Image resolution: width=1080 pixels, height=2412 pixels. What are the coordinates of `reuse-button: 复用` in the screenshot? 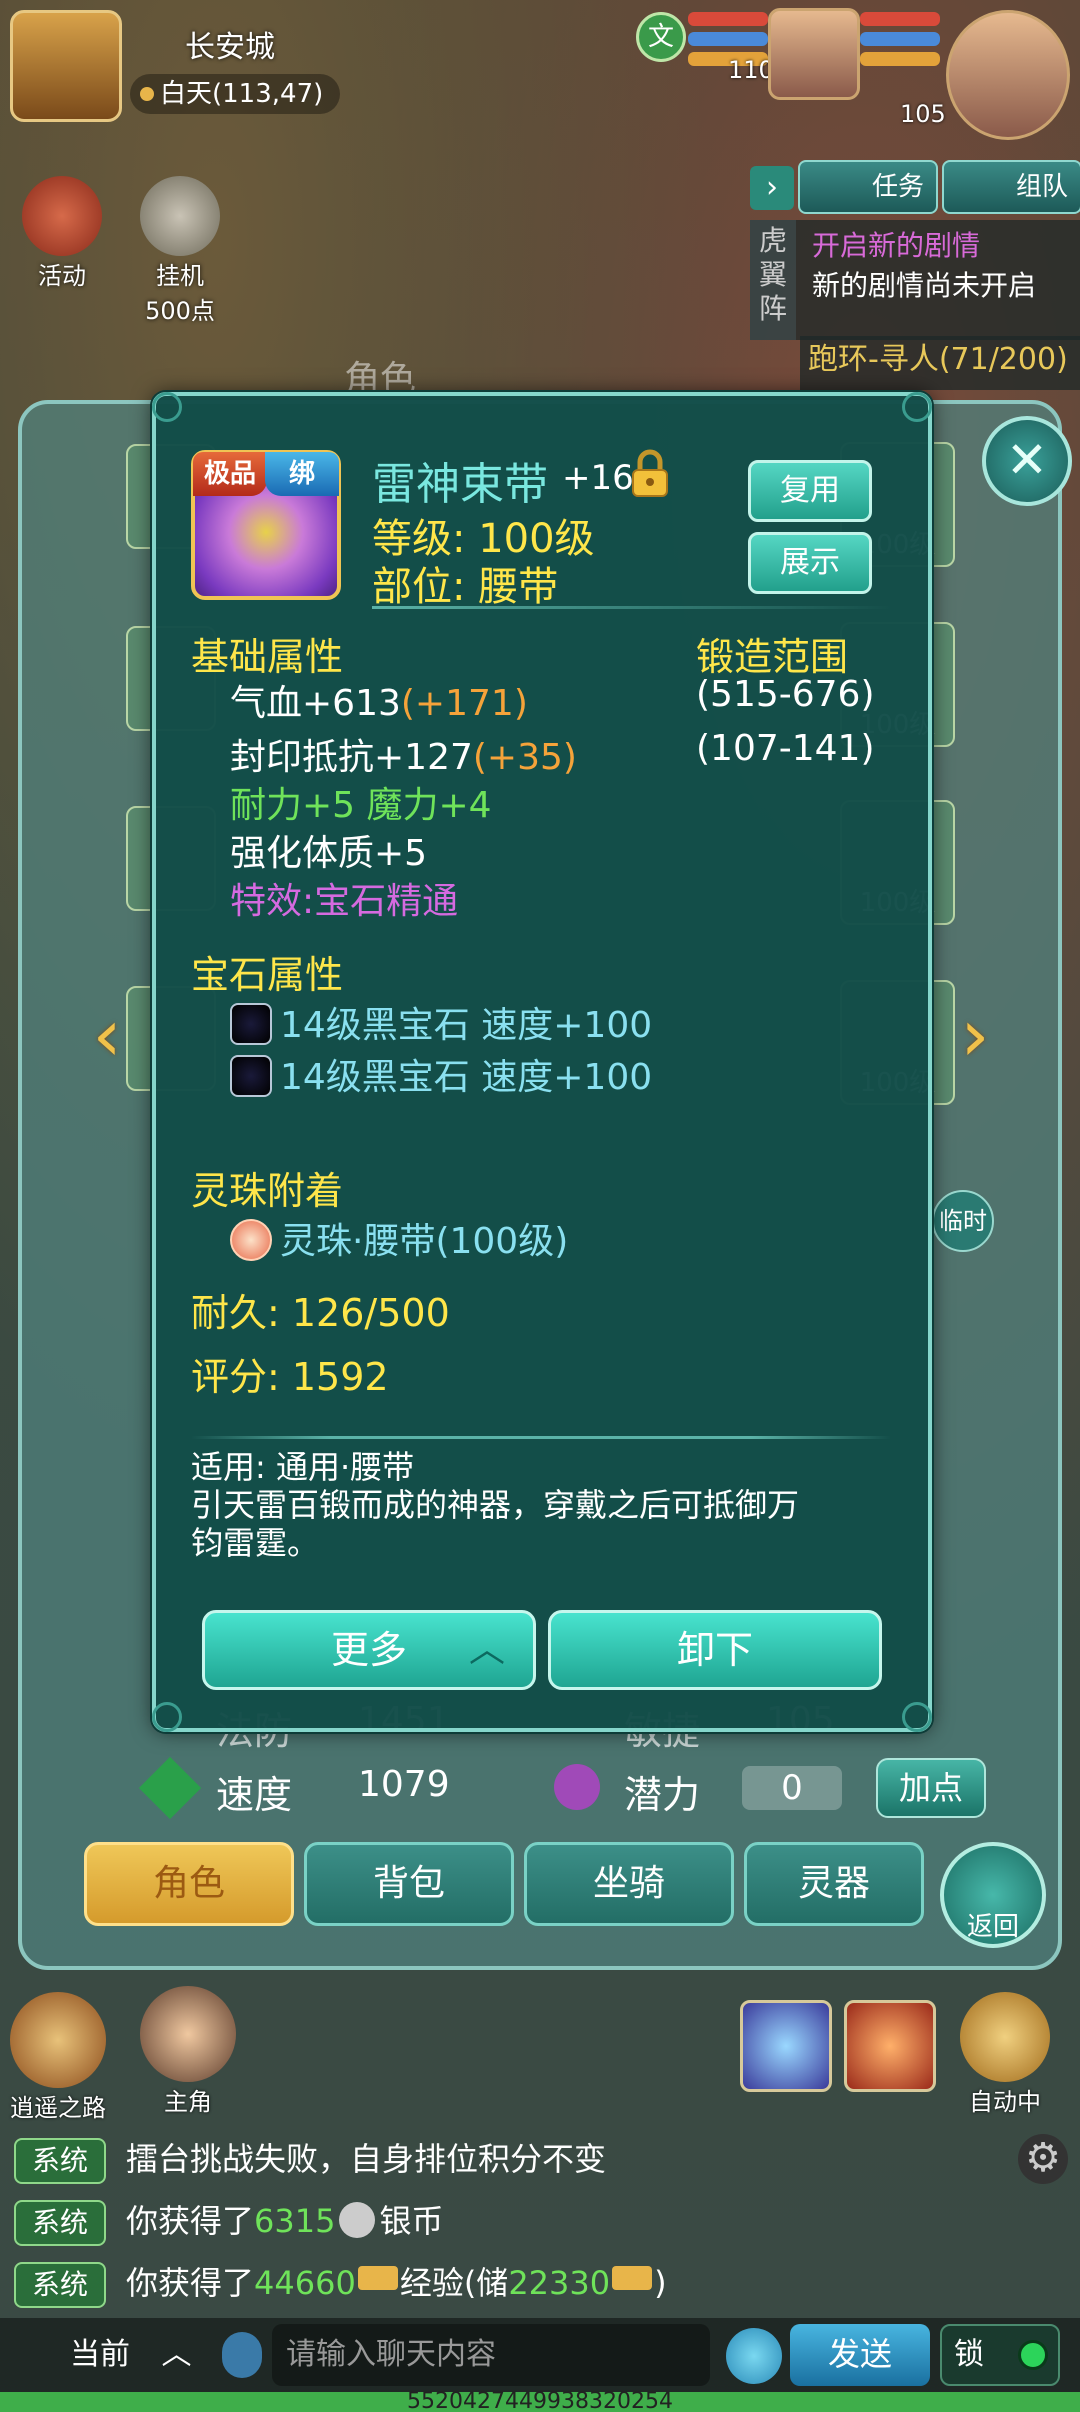 It's located at (810, 491).